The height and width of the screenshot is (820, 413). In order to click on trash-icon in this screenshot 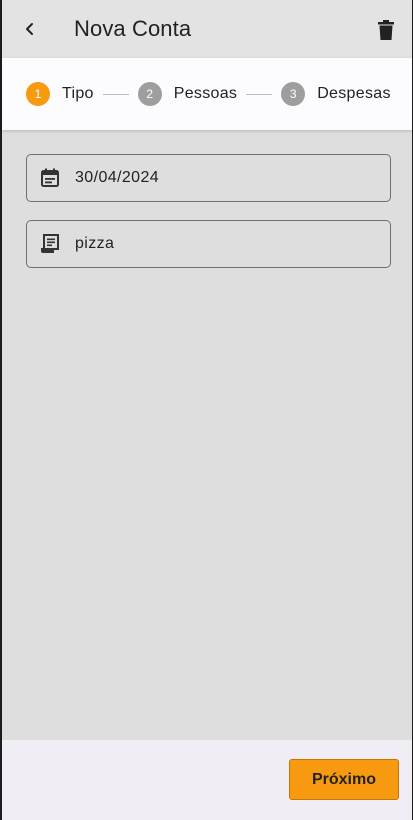, I will do `click(386, 30)`.